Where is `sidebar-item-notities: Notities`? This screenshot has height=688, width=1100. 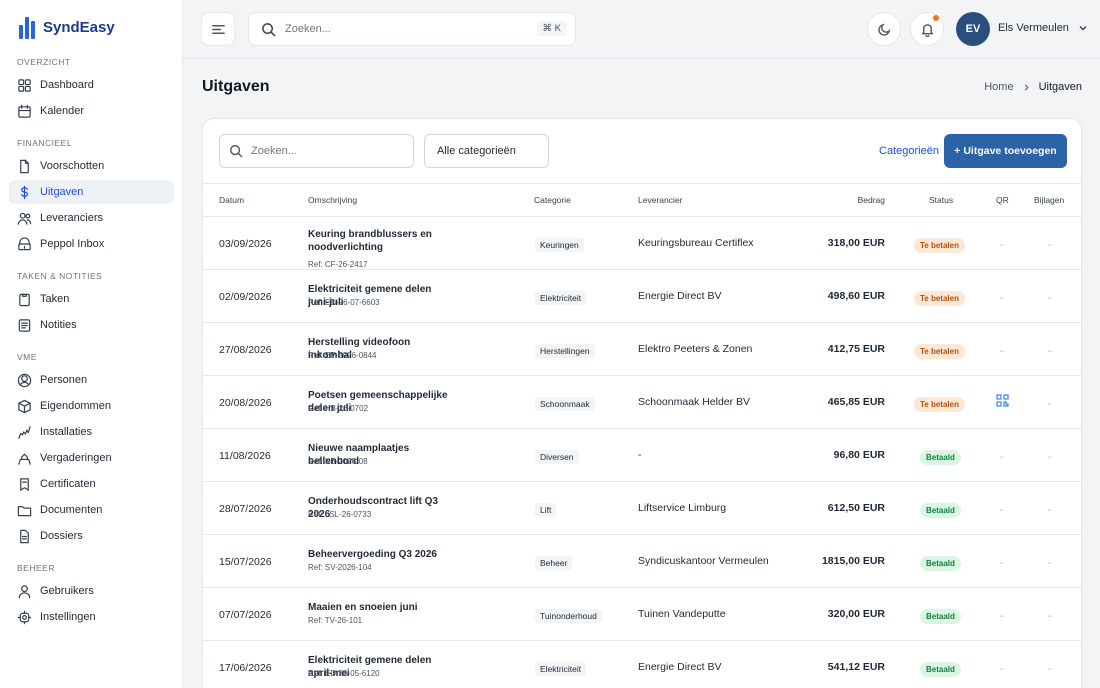
sidebar-item-notities: Notities is located at coordinates (91, 325).